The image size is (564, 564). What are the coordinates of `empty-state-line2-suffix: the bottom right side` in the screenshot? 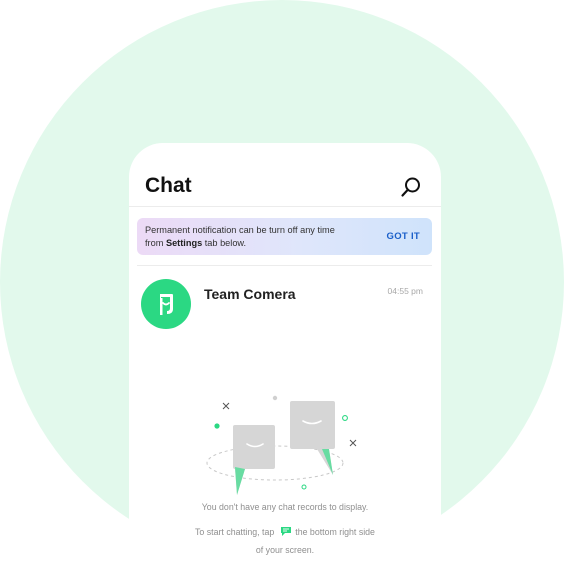 It's located at (335, 532).